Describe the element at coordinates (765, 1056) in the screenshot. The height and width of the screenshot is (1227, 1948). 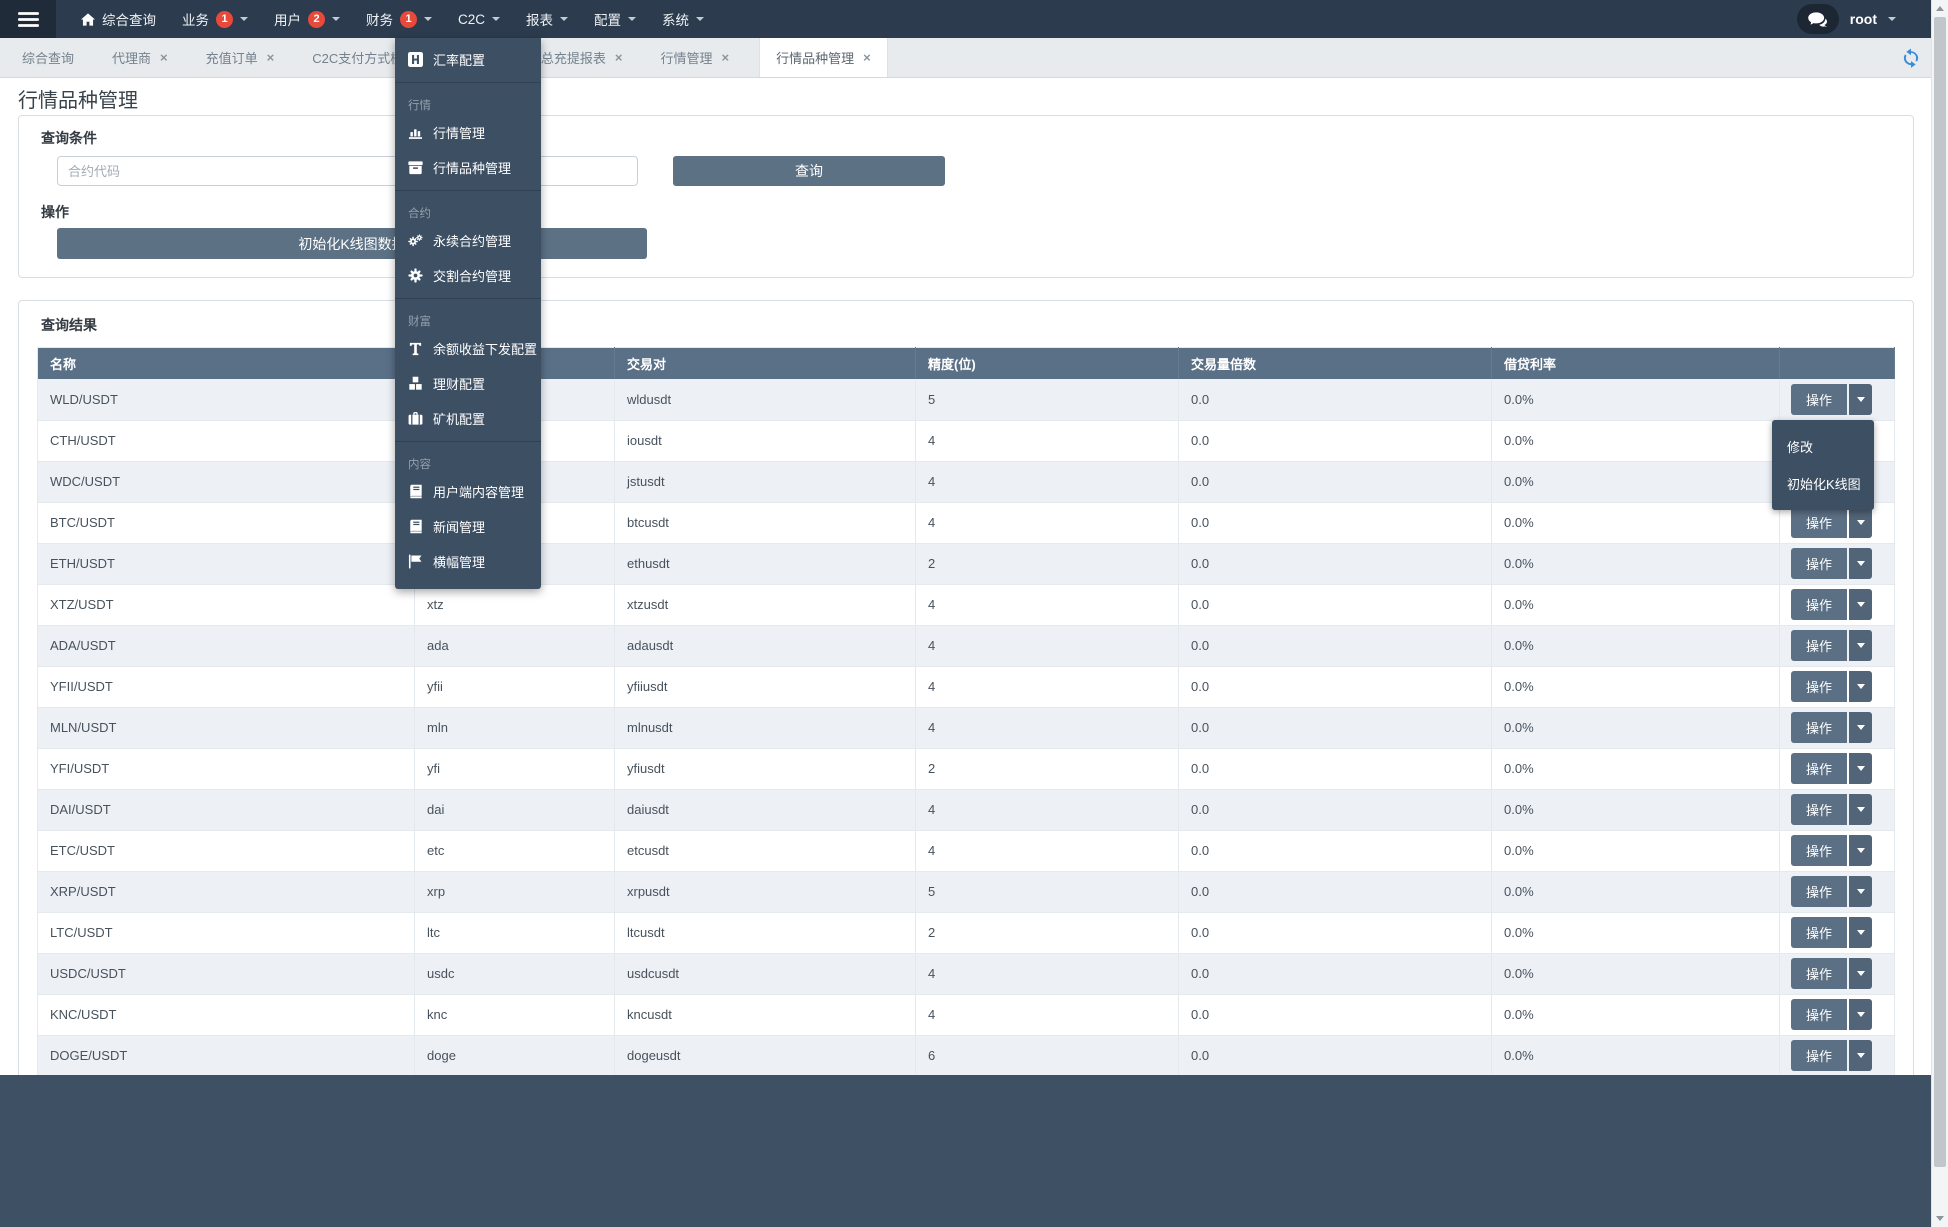
I see `cell-pair: dogeusdt` at that location.